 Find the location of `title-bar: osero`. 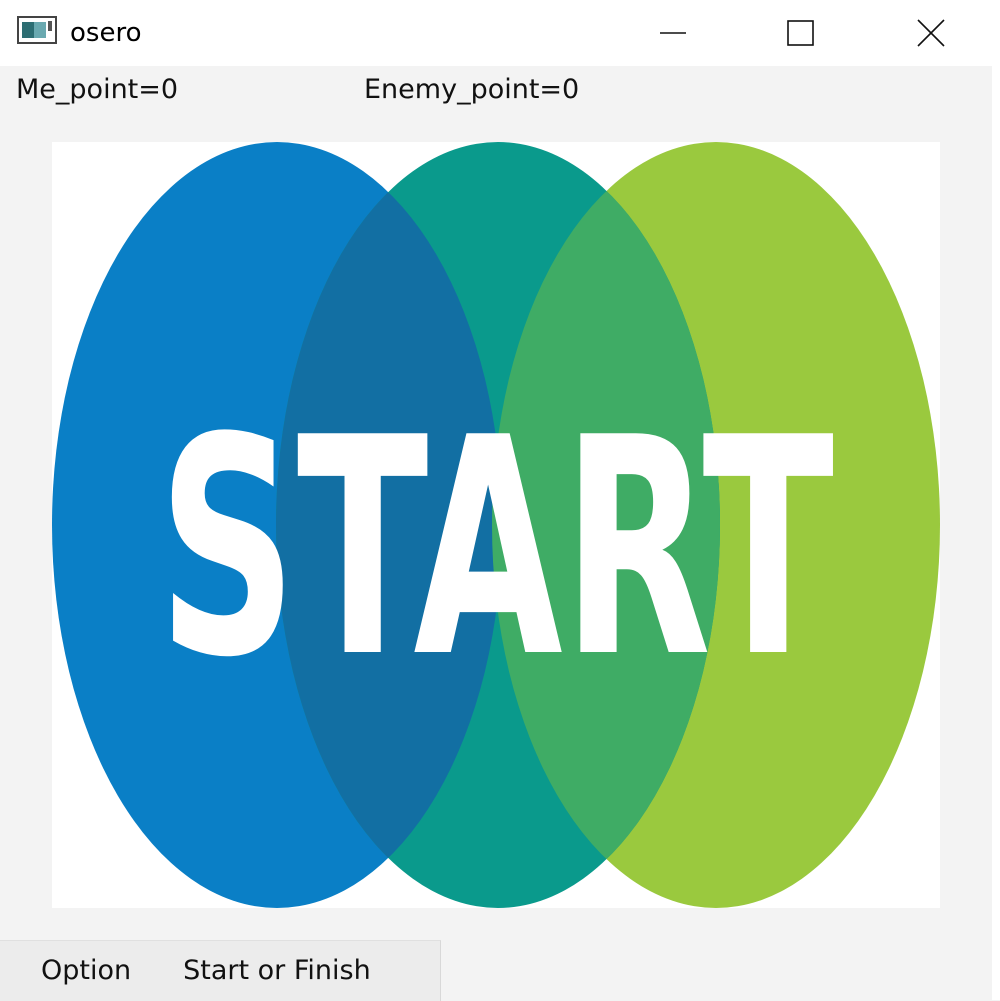

title-bar: osero is located at coordinates (496, 33).